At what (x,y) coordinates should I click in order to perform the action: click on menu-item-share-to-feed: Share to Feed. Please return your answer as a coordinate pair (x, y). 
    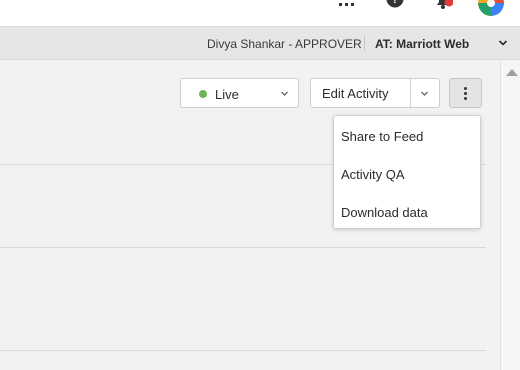
    Looking at the image, I should click on (407, 136).